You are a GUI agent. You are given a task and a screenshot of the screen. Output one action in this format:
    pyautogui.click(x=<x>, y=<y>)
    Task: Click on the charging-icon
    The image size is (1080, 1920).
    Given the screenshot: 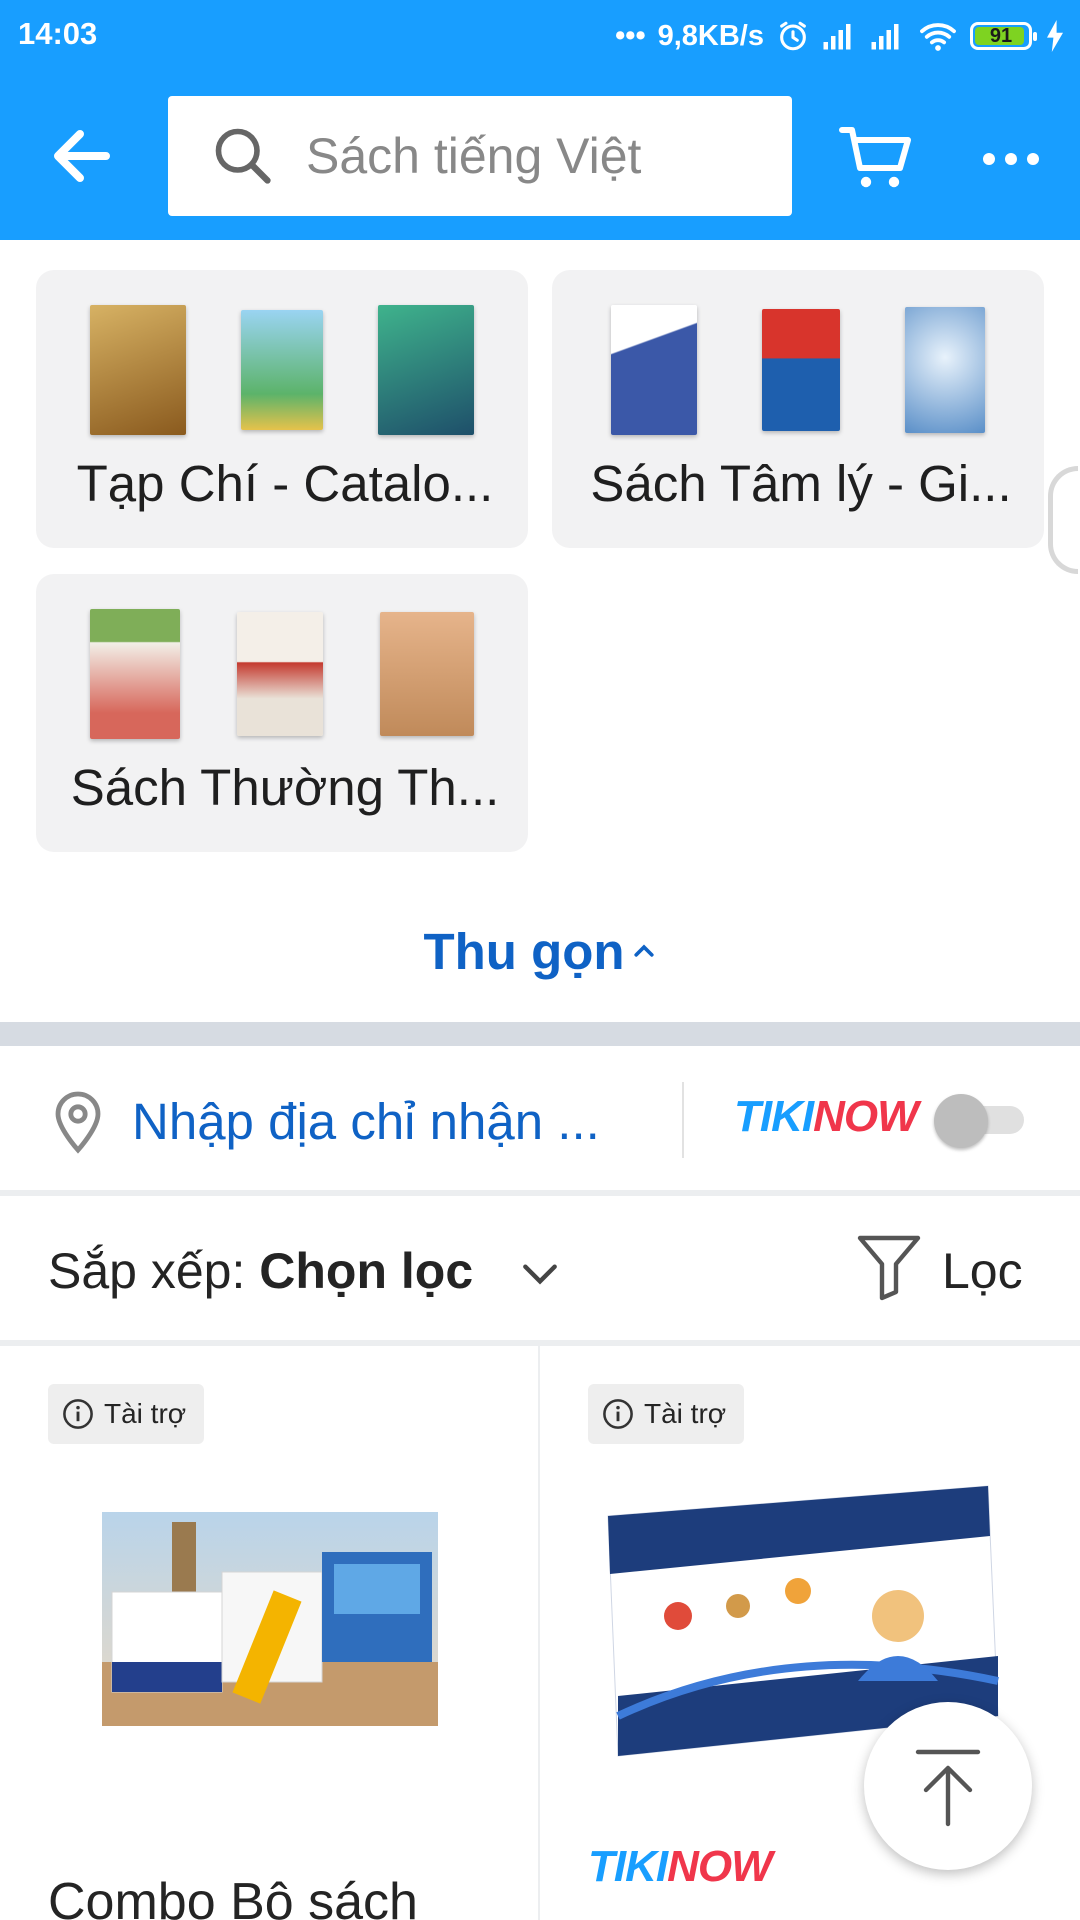 What is the action you would take?
    pyautogui.click(x=1055, y=36)
    